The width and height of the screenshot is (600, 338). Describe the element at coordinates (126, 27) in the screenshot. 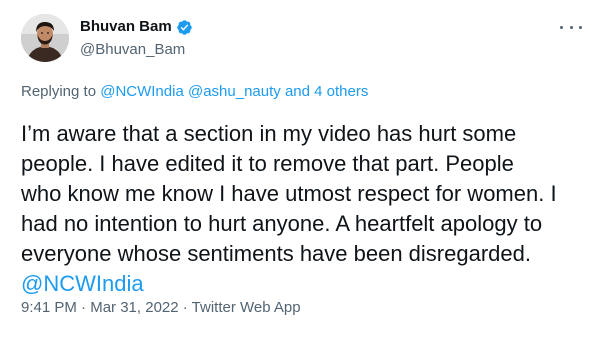

I see `author-display-name: Bhuvan Bam` at that location.